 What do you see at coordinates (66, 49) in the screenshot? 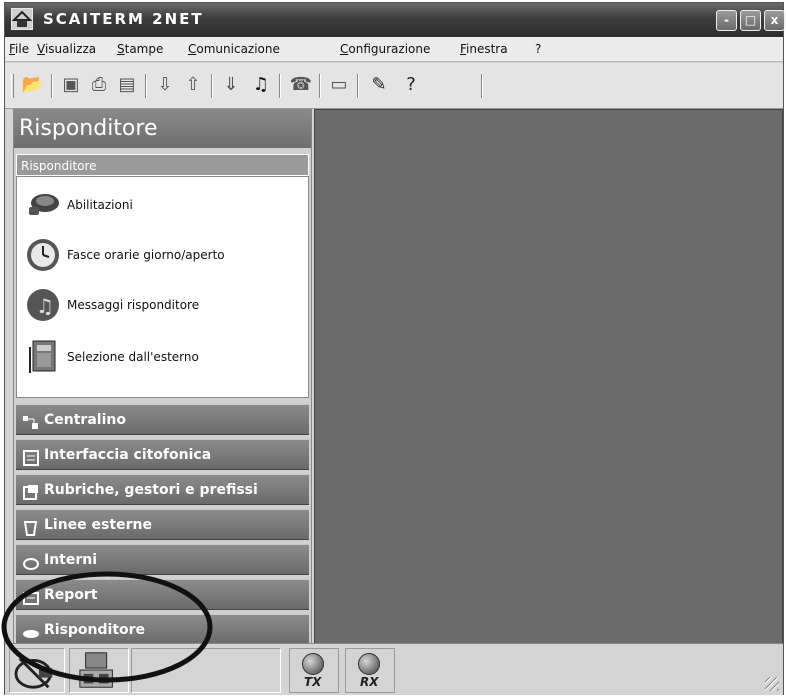
I see `menu-visualizza: Visualizza` at bounding box center [66, 49].